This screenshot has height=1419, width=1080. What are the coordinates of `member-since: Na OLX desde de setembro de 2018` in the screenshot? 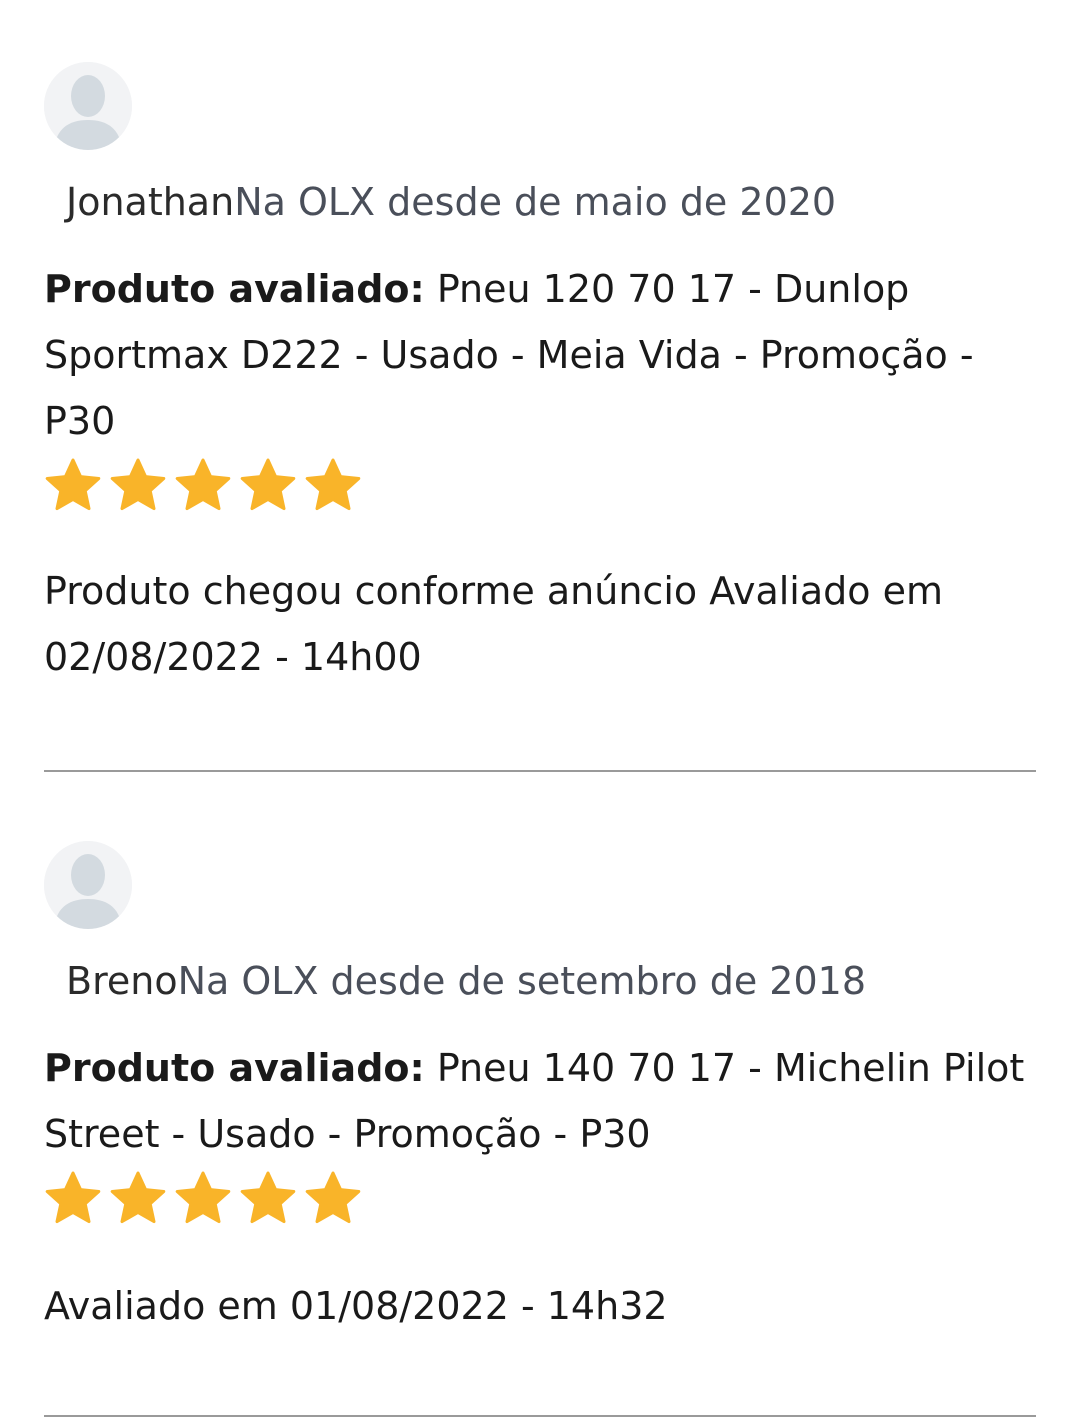 It's located at (522, 981).